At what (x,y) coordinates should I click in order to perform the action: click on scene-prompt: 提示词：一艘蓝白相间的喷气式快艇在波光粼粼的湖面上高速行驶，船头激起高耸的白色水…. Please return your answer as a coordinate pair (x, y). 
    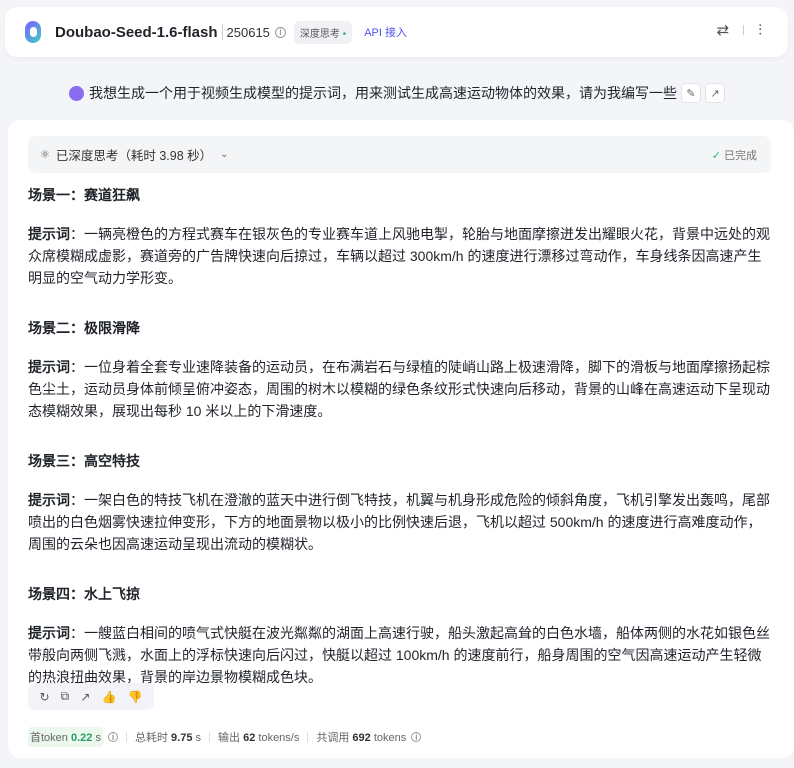
    Looking at the image, I should click on (401, 655).